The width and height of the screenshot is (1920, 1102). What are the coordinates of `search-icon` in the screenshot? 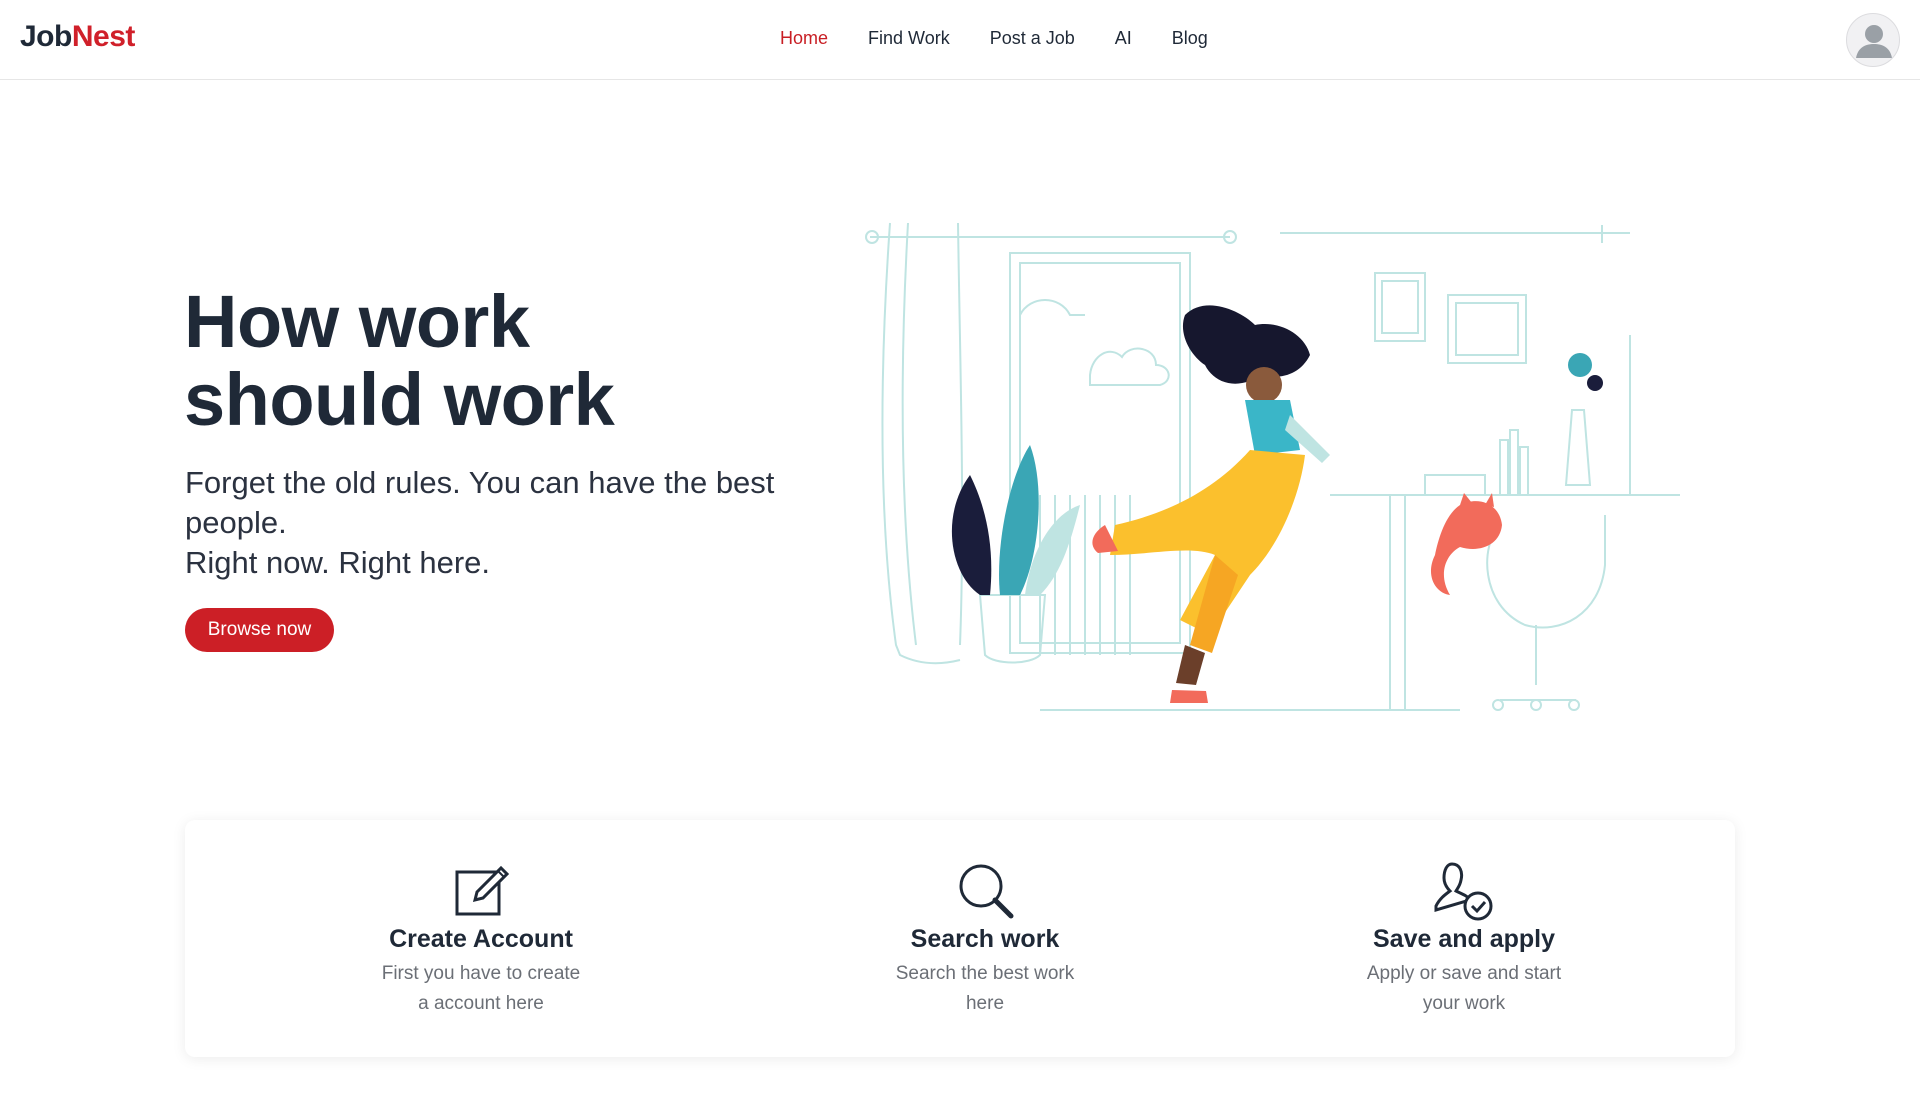 It's located at (986, 891).